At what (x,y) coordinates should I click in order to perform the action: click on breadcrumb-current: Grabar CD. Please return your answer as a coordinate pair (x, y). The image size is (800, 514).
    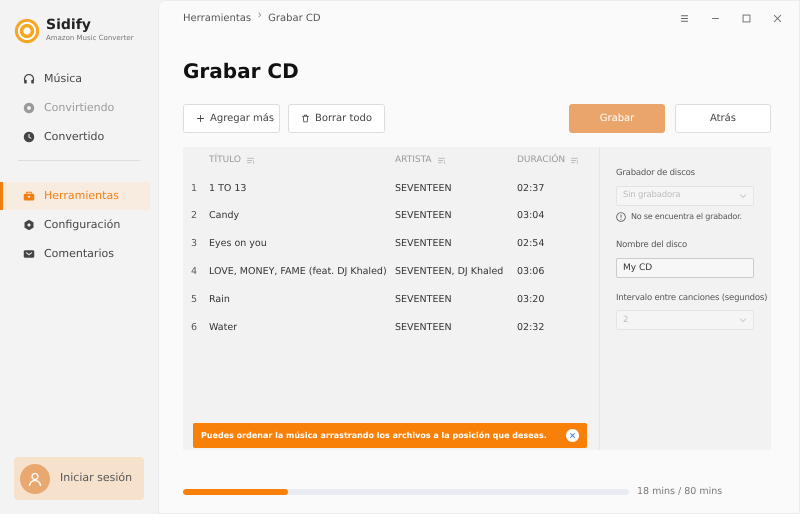
    Looking at the image, I should click on (294, 19).